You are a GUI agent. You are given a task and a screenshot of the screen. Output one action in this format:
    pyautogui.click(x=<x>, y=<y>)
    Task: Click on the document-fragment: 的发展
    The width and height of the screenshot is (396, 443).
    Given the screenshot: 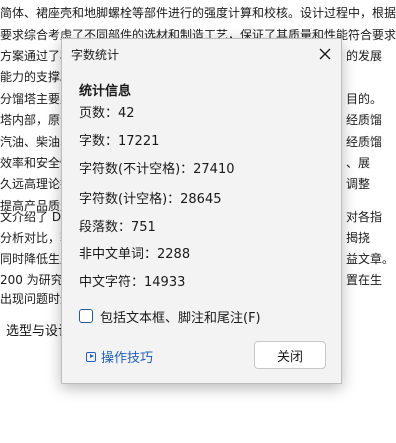 What is the action you would take?
    pyautogui.click(x=364, y=56)
    